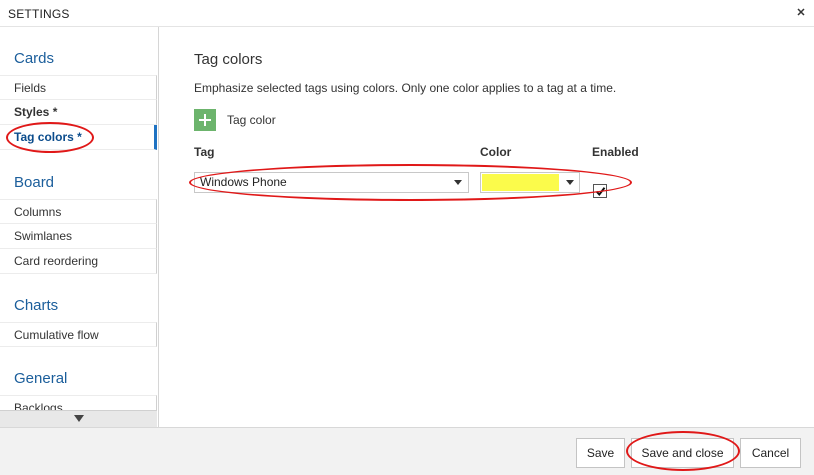 The height and width of the screenshot is (475, 814). Describe the element at coordinates (615, 152) in the screenshot. I see `column-header-enabled: Enabled` at that location.